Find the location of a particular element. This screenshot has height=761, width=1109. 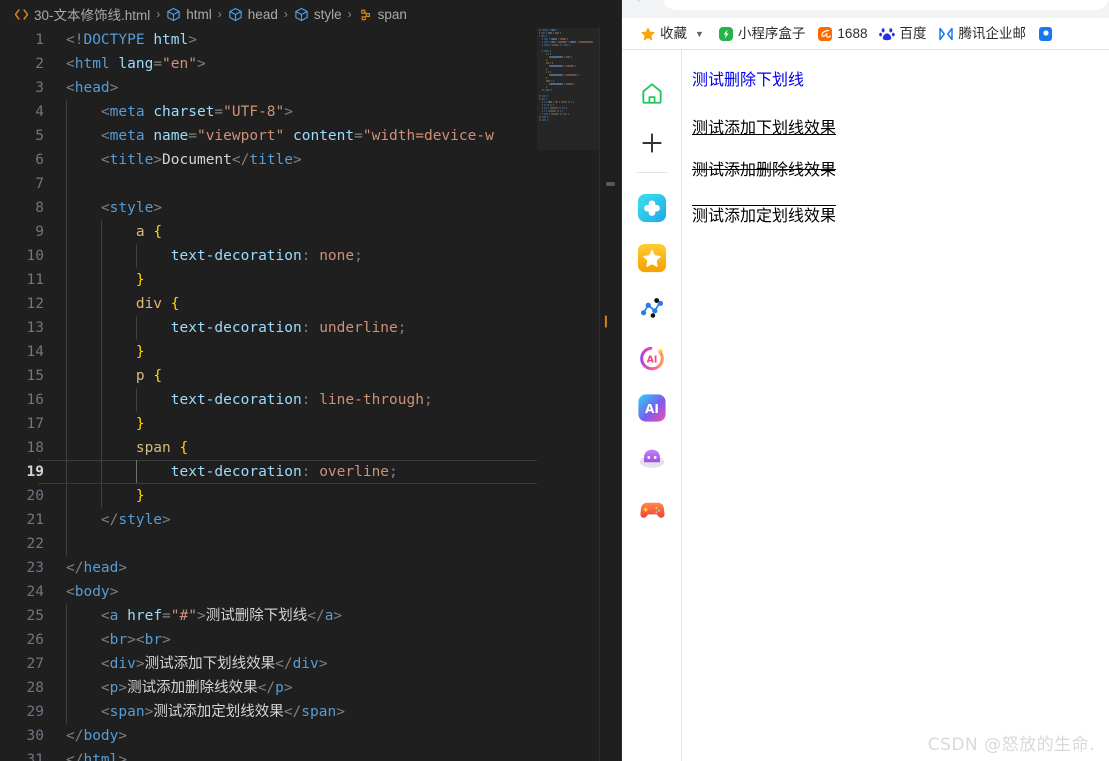

bookmark-tencent-mail: 腾讯企业邮 is located at coordinates (982, 33).